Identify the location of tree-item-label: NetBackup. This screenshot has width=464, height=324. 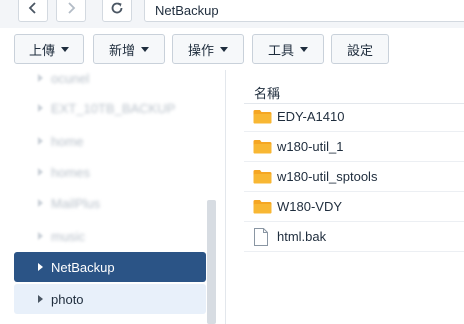
(83, 267).